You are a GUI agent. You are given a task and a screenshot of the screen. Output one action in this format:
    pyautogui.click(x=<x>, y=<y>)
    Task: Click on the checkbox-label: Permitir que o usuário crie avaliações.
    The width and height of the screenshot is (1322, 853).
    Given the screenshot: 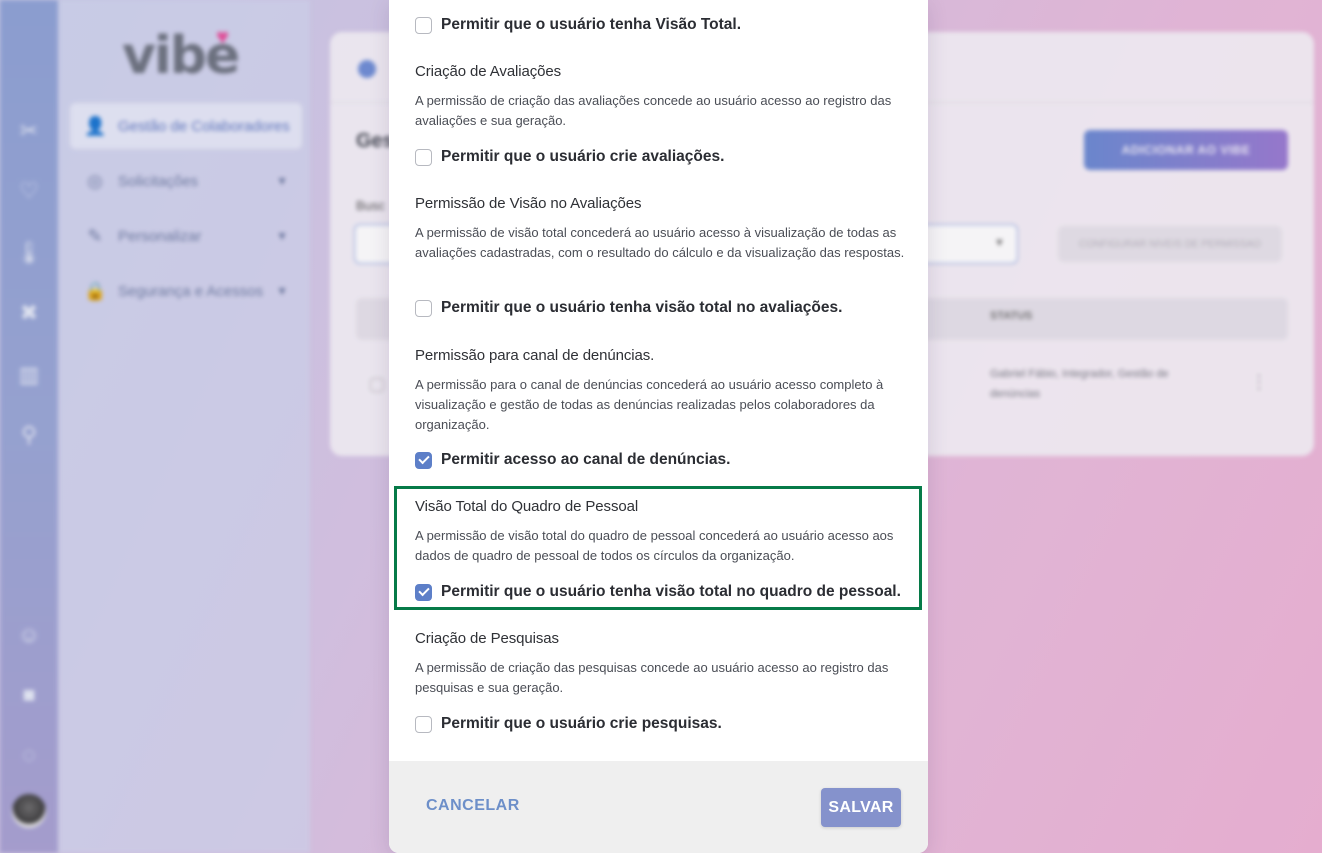 What is the action you would take?
    pyautogui.click(x=583, y=156)
    